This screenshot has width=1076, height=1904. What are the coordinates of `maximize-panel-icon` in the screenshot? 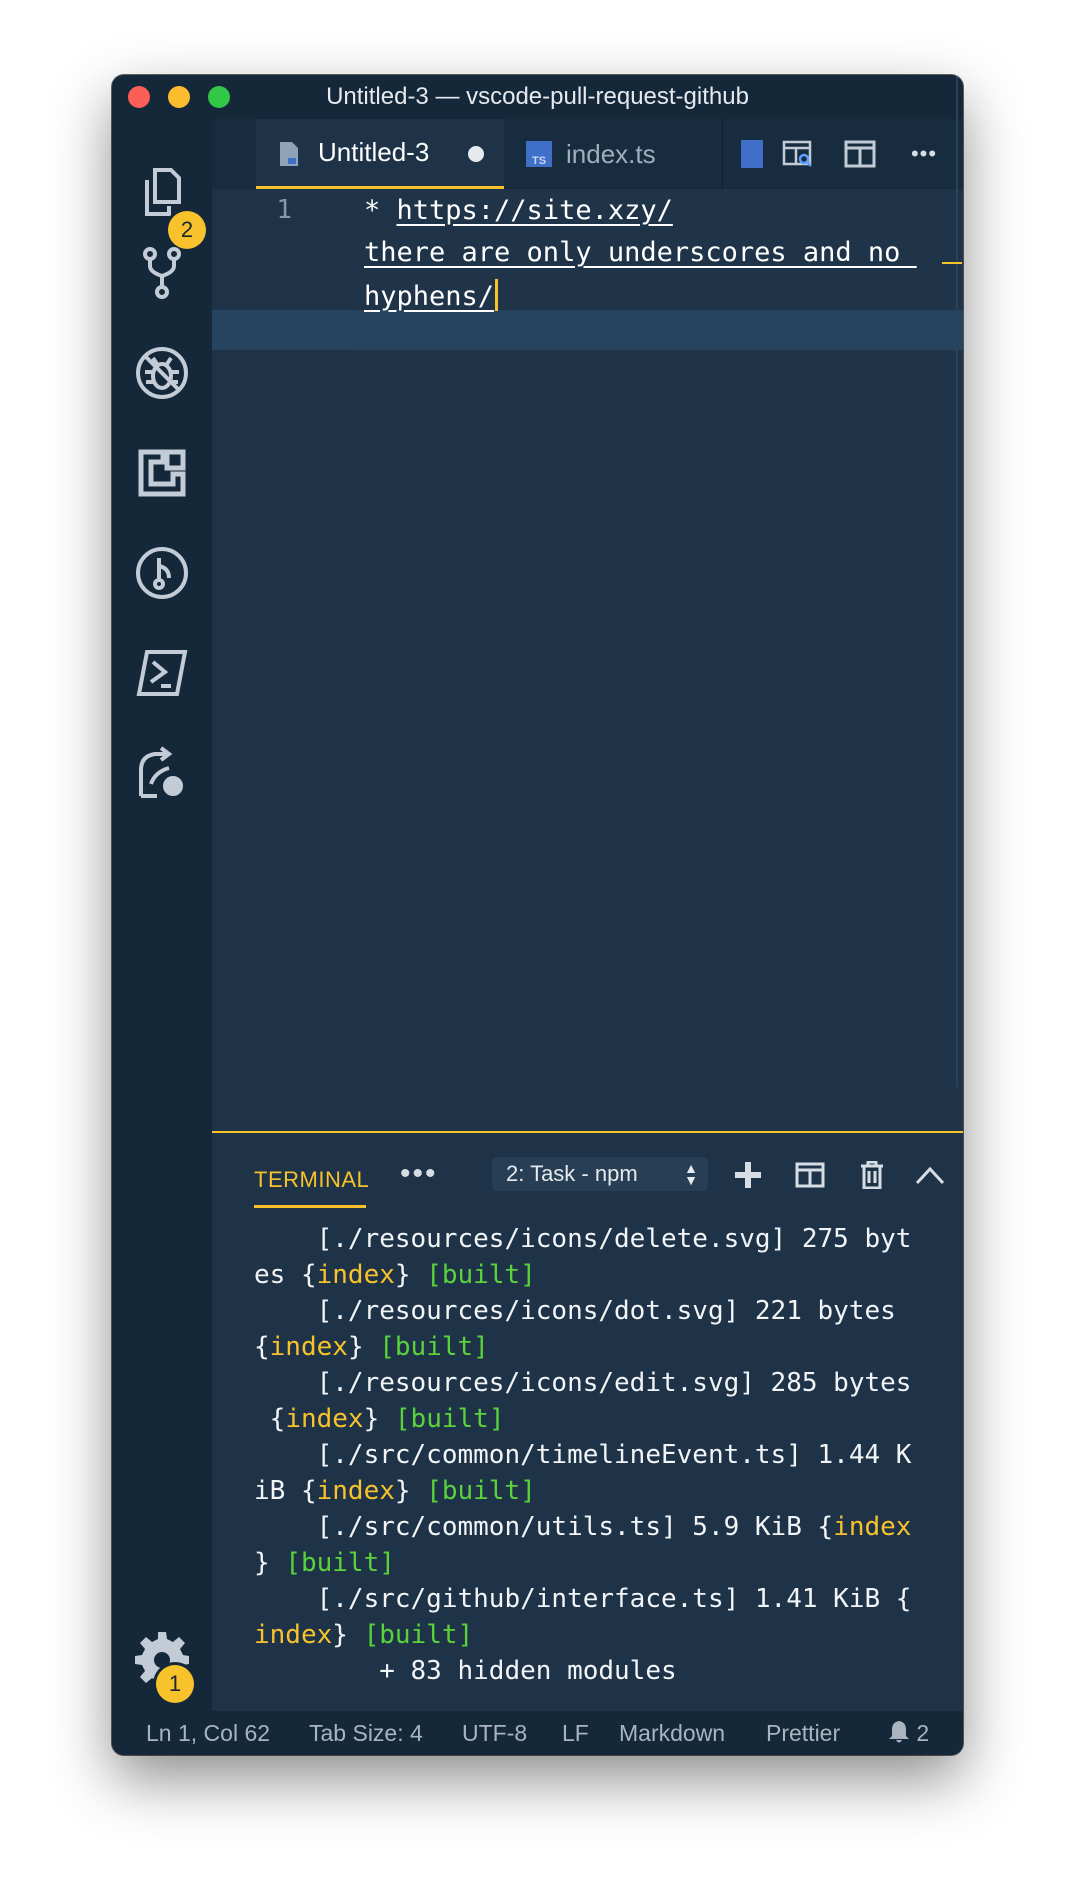 It's located at (930, 1175).